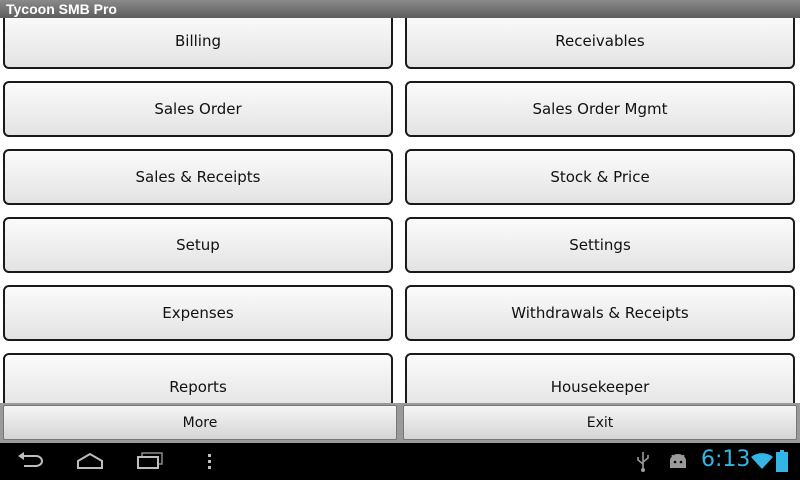 The width and height of the screenshot is (800, 480). What do you see at coordinates (198, 245) in the screenshot?
I see `setup-button: Setup` at bounding box center [198, 245].